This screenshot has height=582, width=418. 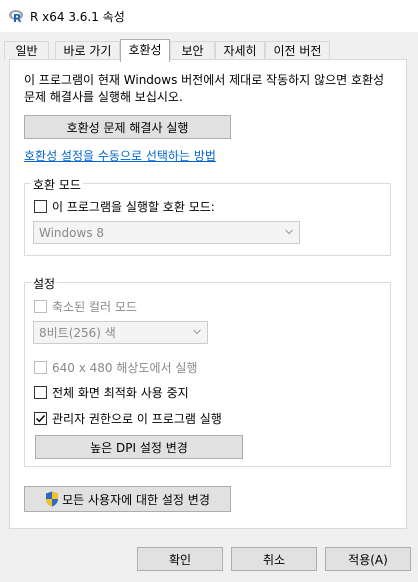 I want to click on compat-mode-group, so click(x=207, y=219).